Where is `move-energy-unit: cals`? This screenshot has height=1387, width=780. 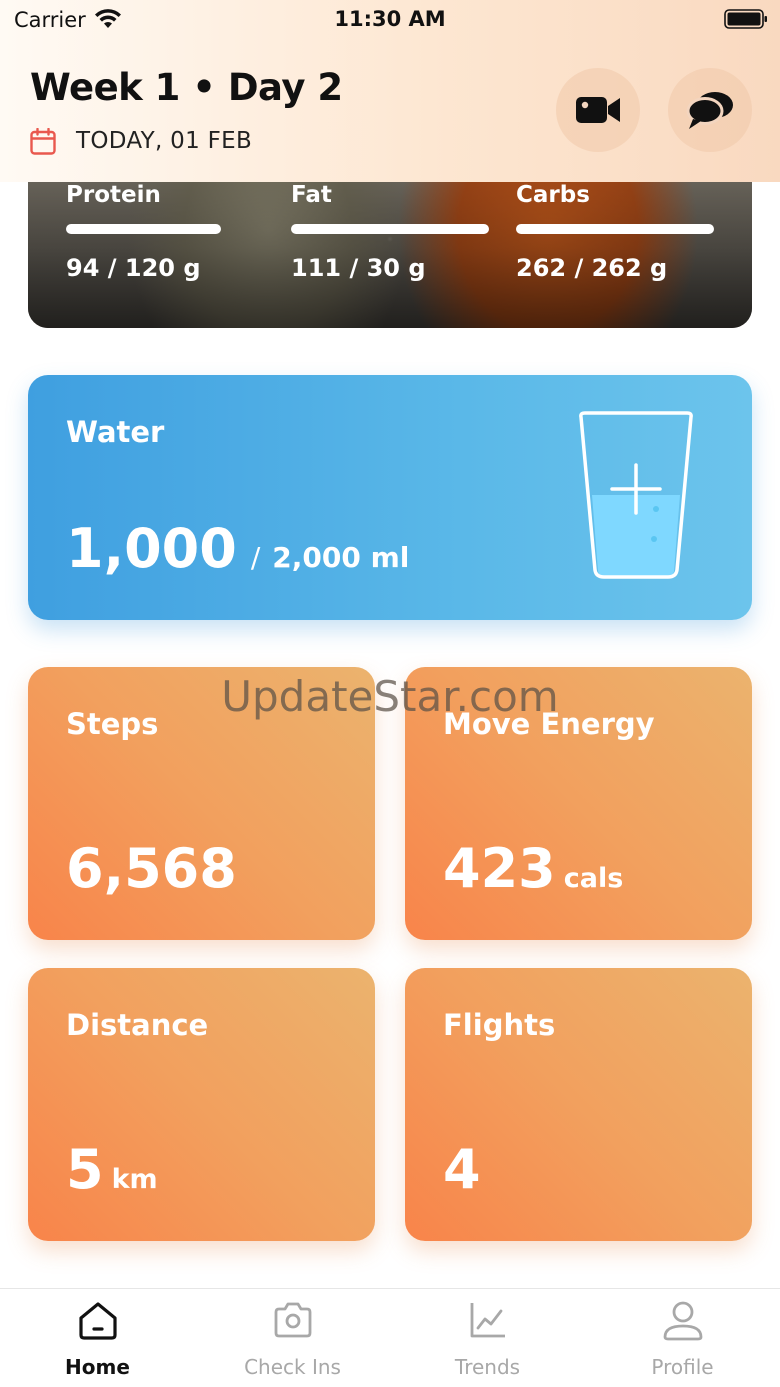
move-energy-unit: cals is located at coordinates (593, 878).